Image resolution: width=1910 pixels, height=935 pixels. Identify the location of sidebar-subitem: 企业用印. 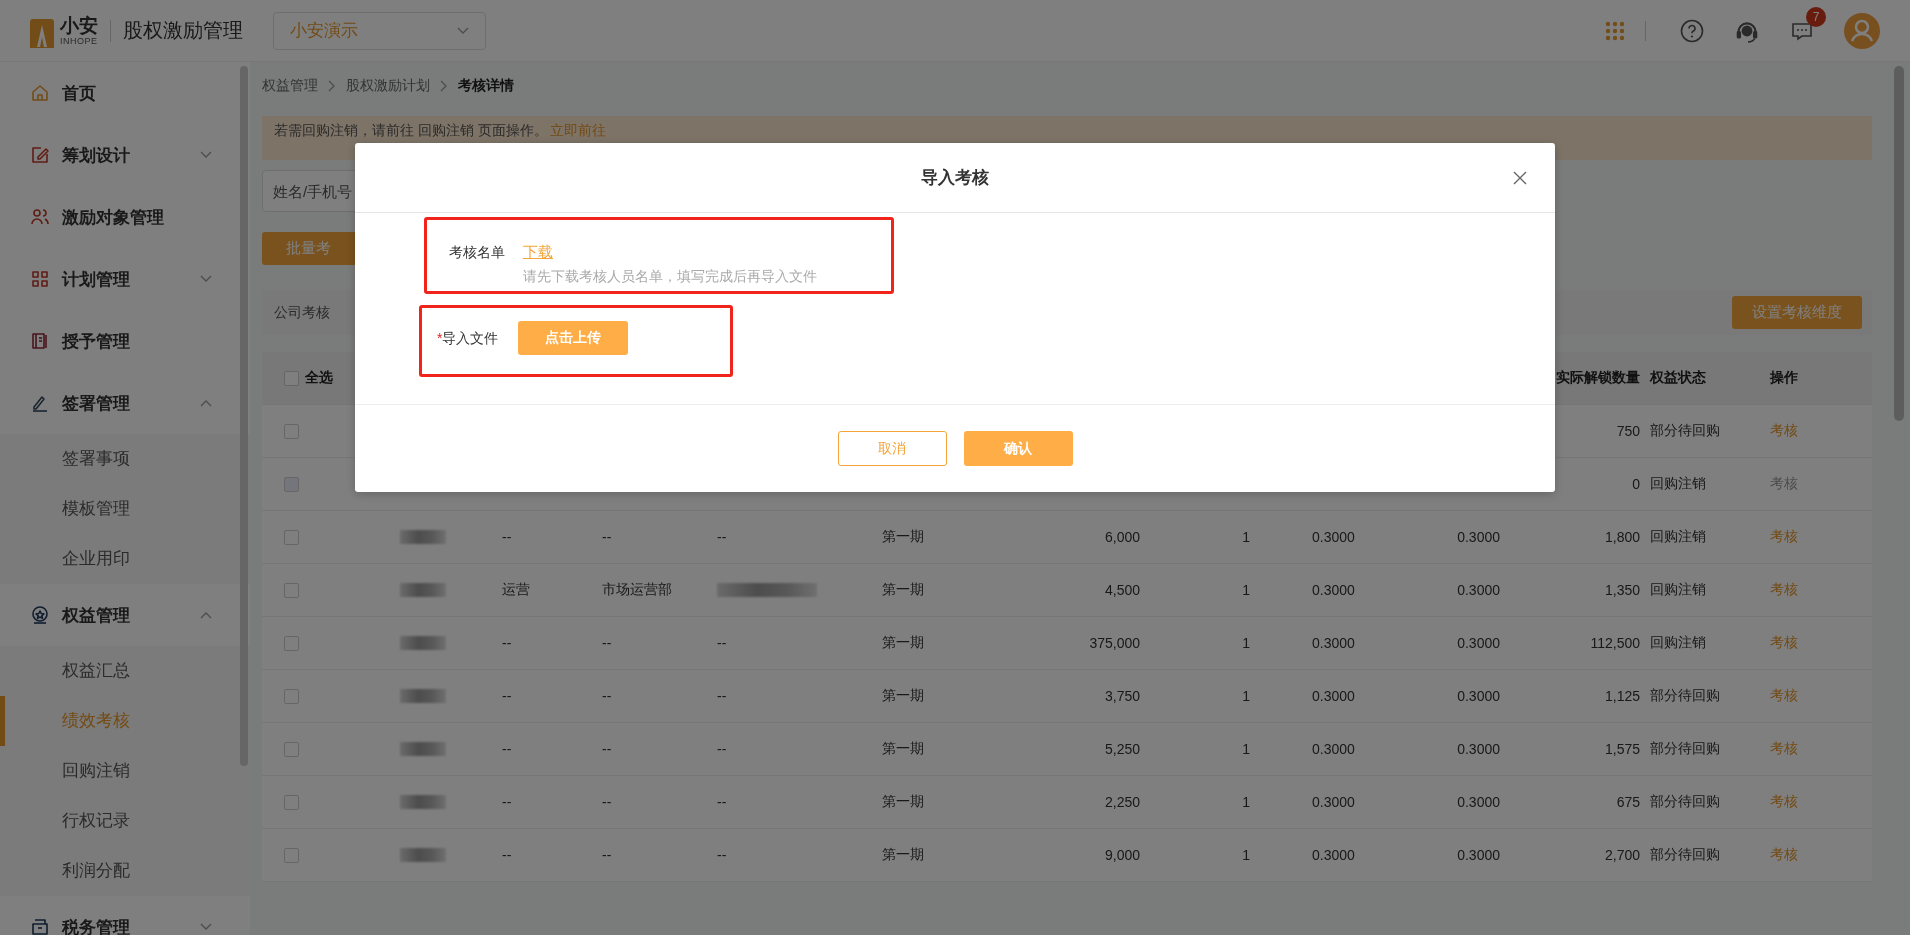
(125, 559).